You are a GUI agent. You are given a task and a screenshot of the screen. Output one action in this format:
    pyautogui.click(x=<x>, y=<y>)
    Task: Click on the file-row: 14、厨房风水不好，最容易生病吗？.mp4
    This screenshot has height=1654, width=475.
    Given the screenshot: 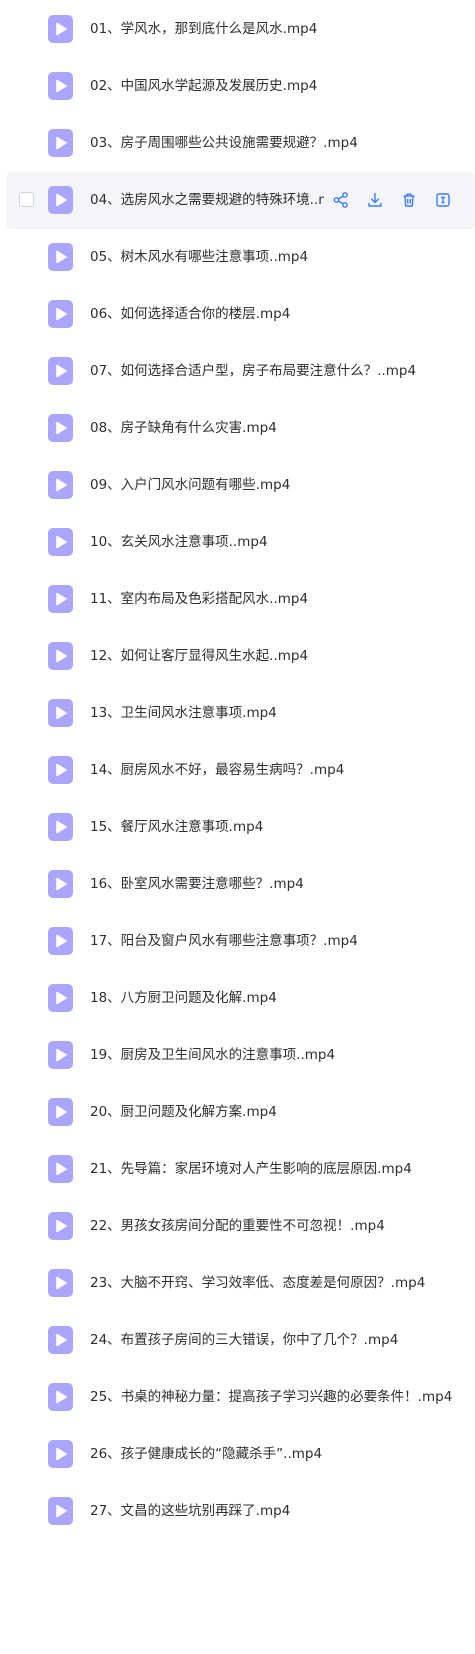 What is the action you would take?
    pyautogui.click(x=237, y=770)
    